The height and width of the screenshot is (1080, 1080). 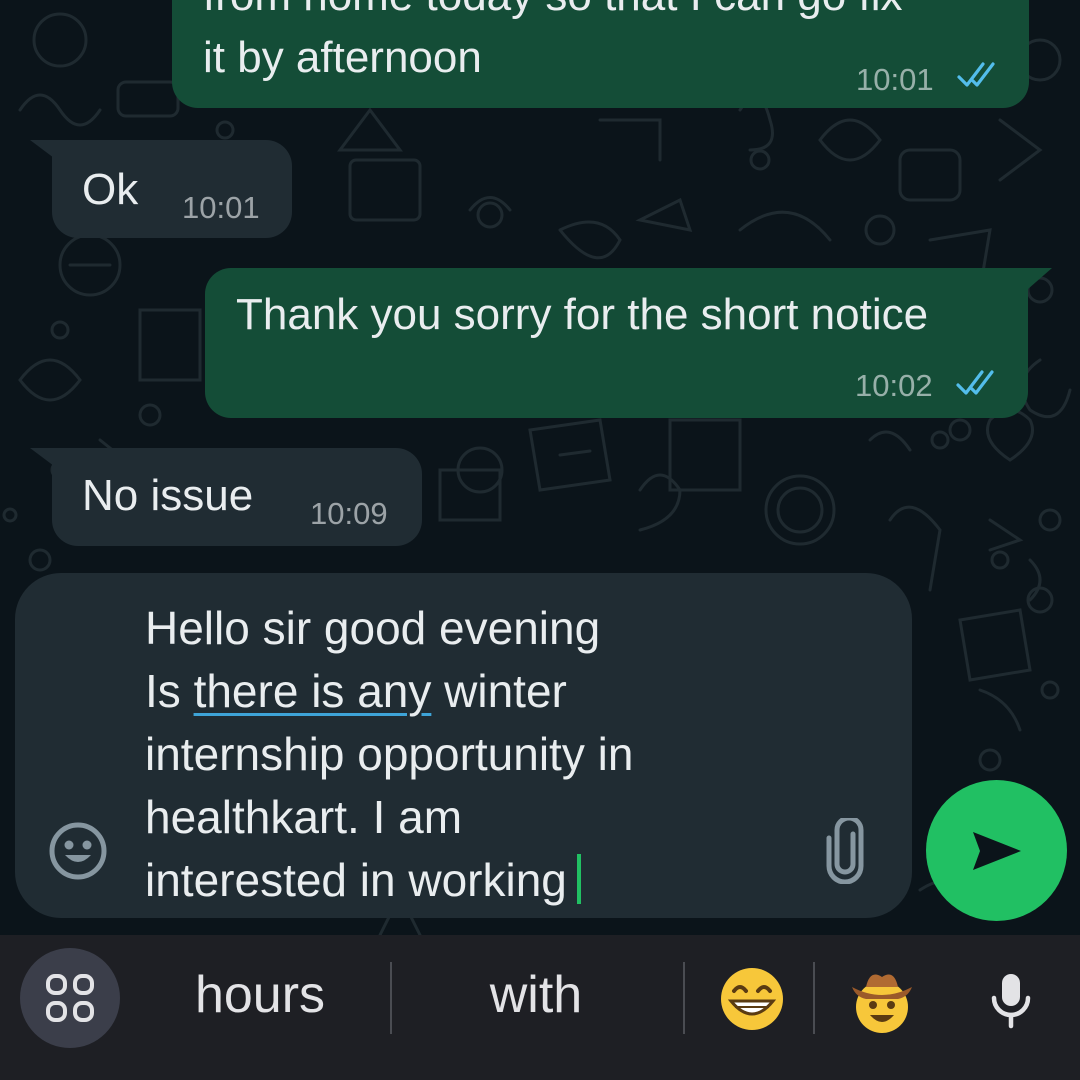 I want to click on apps-grid-icon, so click(x=70, y=998).